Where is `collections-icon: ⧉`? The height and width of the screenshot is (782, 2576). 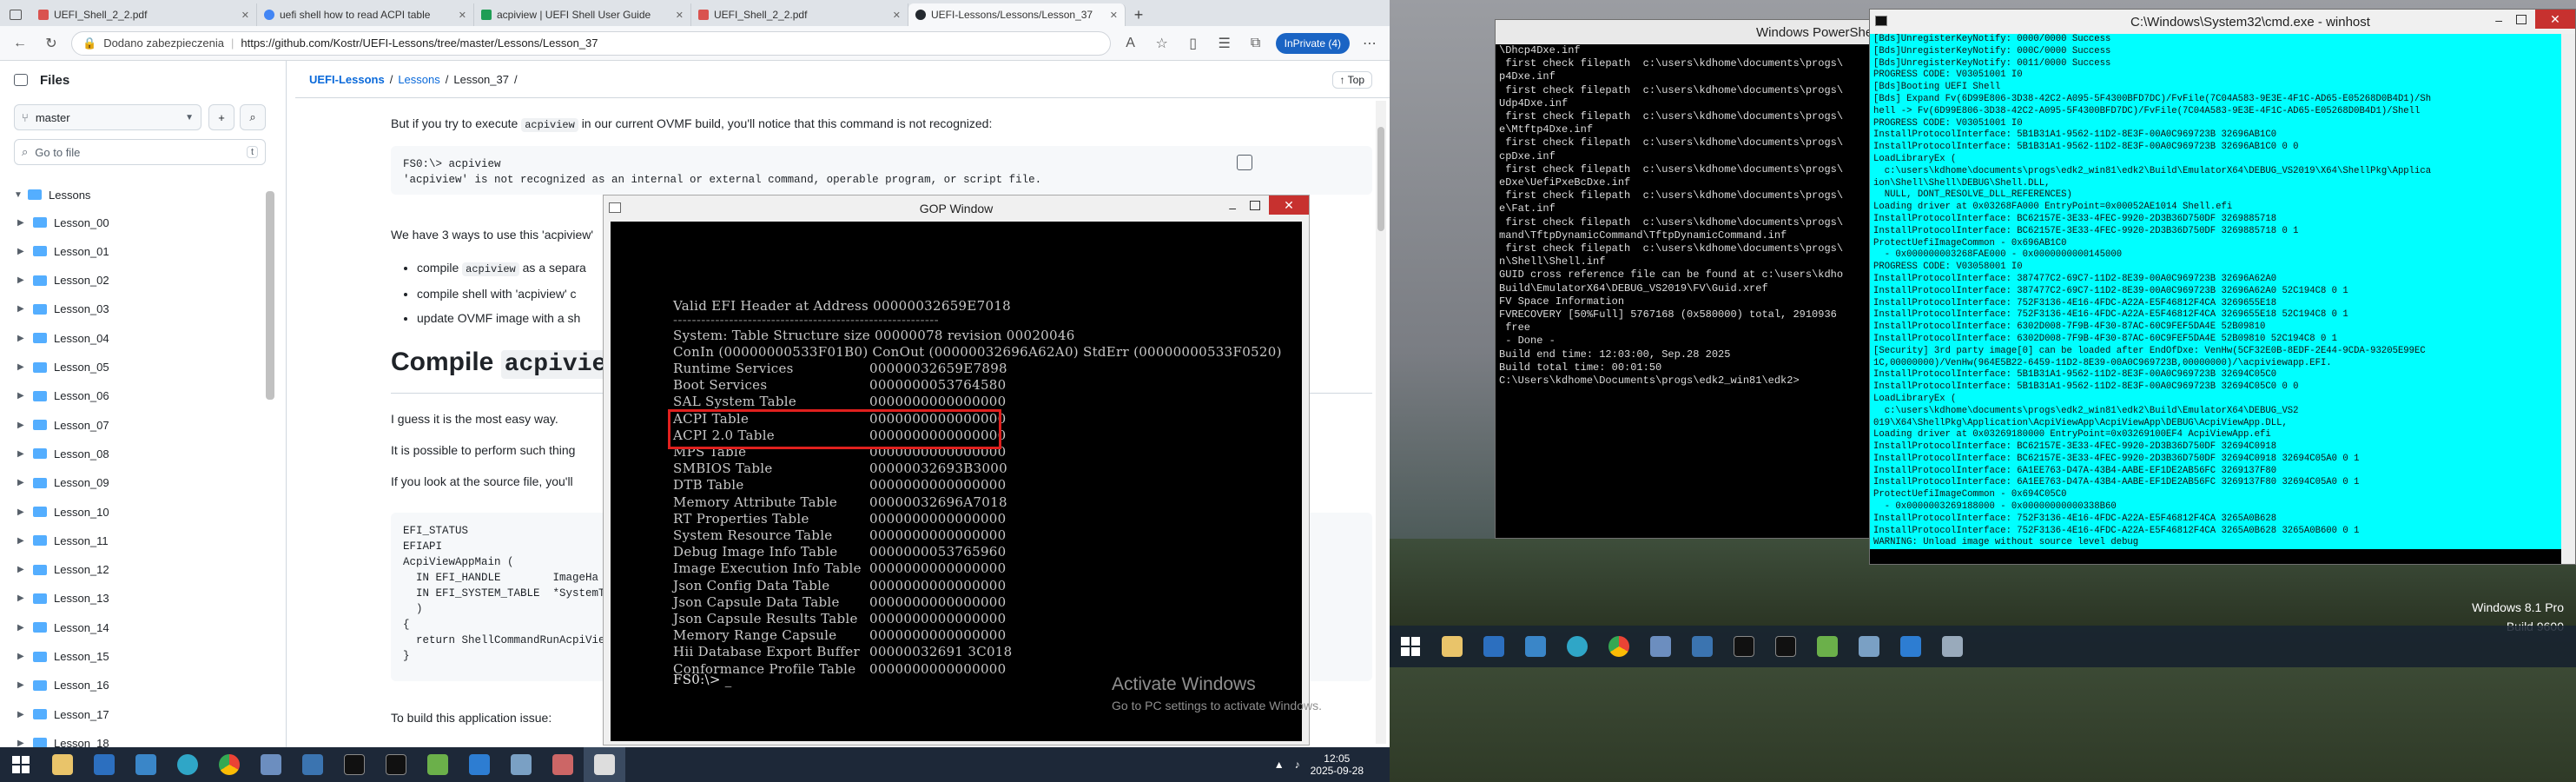
collections-icon: ⧉ is located at coordinates (1256, 43).